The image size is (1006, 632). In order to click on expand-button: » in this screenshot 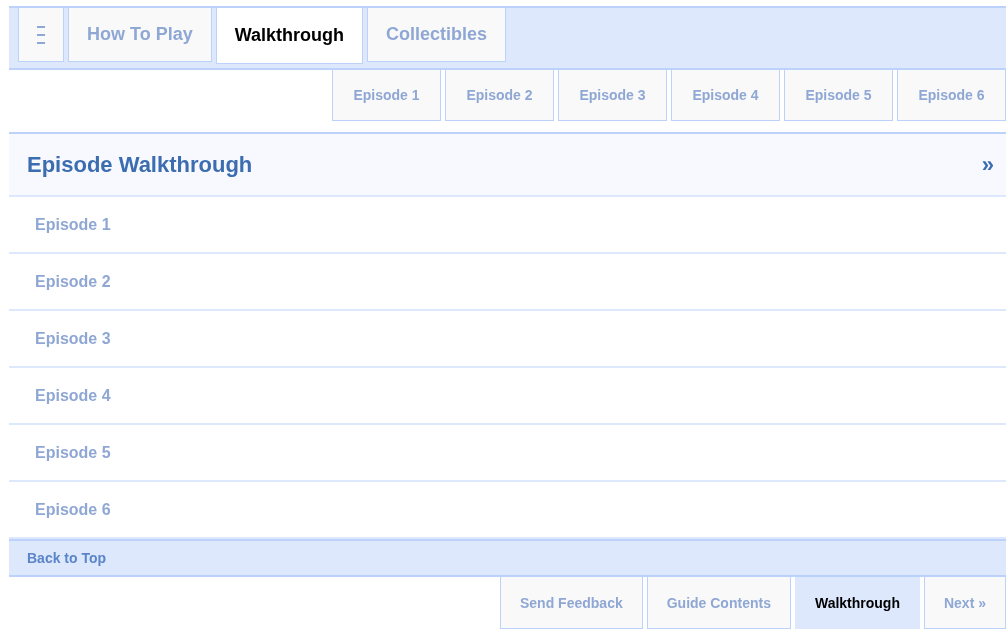, I will do `click(987, 164)`.